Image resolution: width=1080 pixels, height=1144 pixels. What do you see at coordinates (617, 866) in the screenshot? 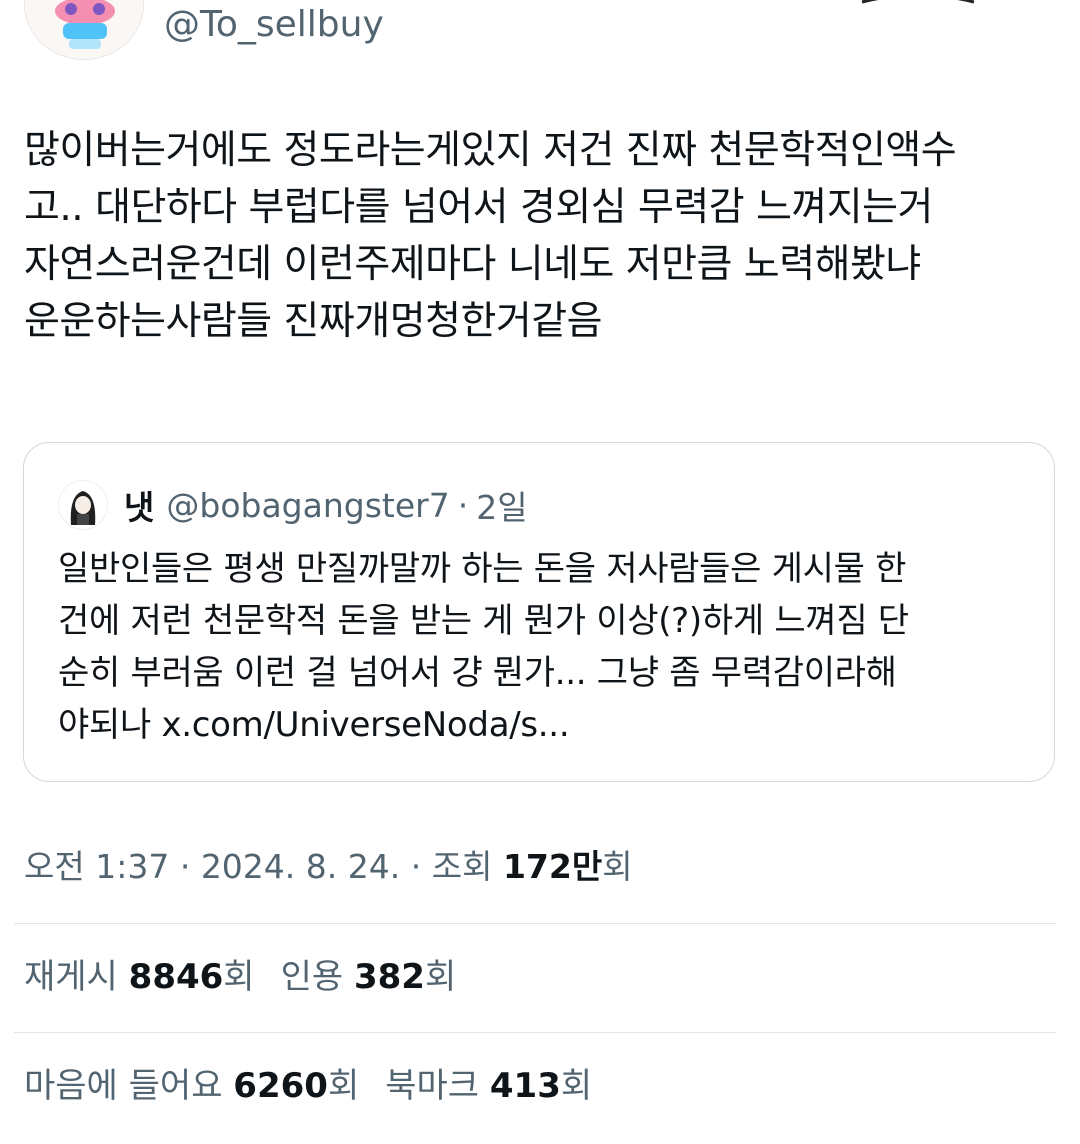
I see `views-suffix: 회` at bounding box center [617, 866].